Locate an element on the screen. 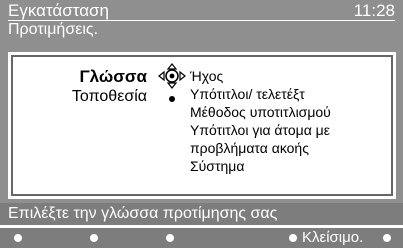  blue-key-dot-icon is located at coordinates (293, 238).